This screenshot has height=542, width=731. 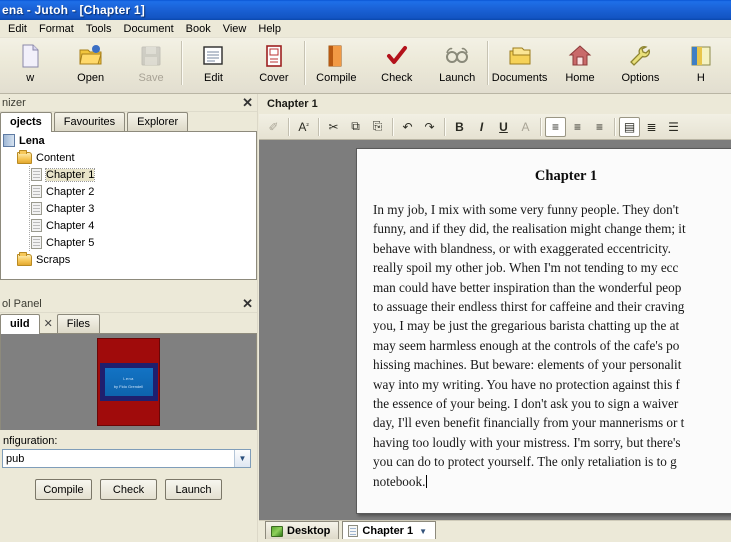 What do you see at coordinates (247, 303) in the screenshot?
I see `control-panel-close-icon: ✕` at bounding box center [247, 303].